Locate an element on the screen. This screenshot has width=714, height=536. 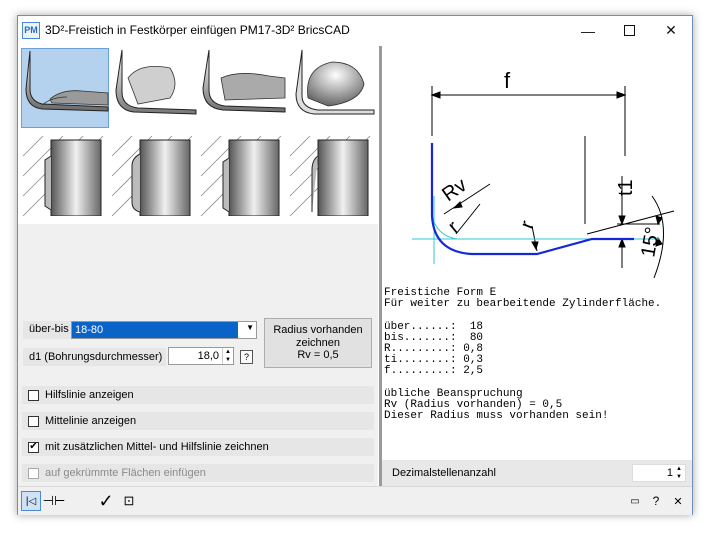
draw-radius-button-line1: Radius vorhanden is located at coordinates (318, 330).